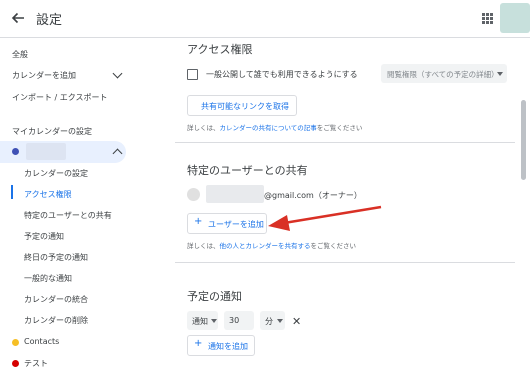 The height and width of the screenshot is (377, 530). What do you see at coordinates (296, 321) in the screenshot?
I see `close-icon: ✕` at bounding box center [296, 321].